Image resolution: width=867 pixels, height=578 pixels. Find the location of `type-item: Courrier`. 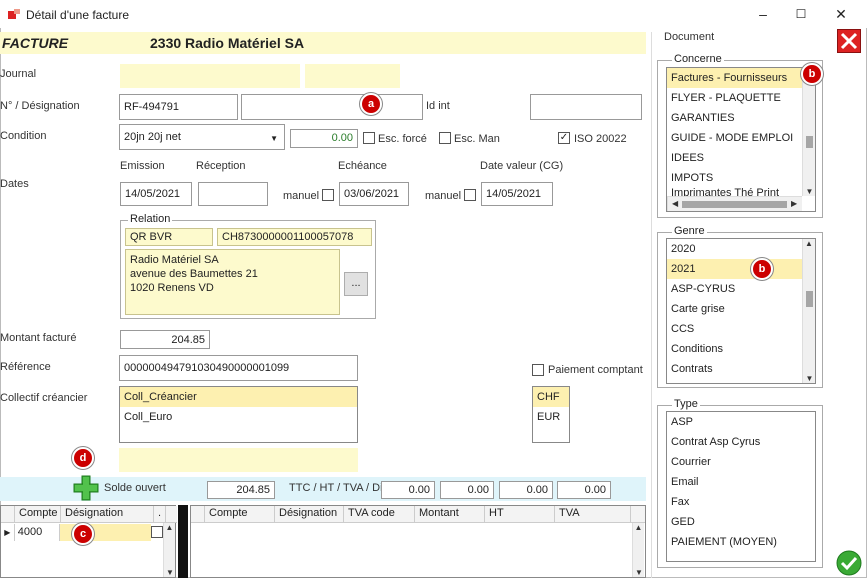

type-item: Courrier is located at coordinates (741, 462).